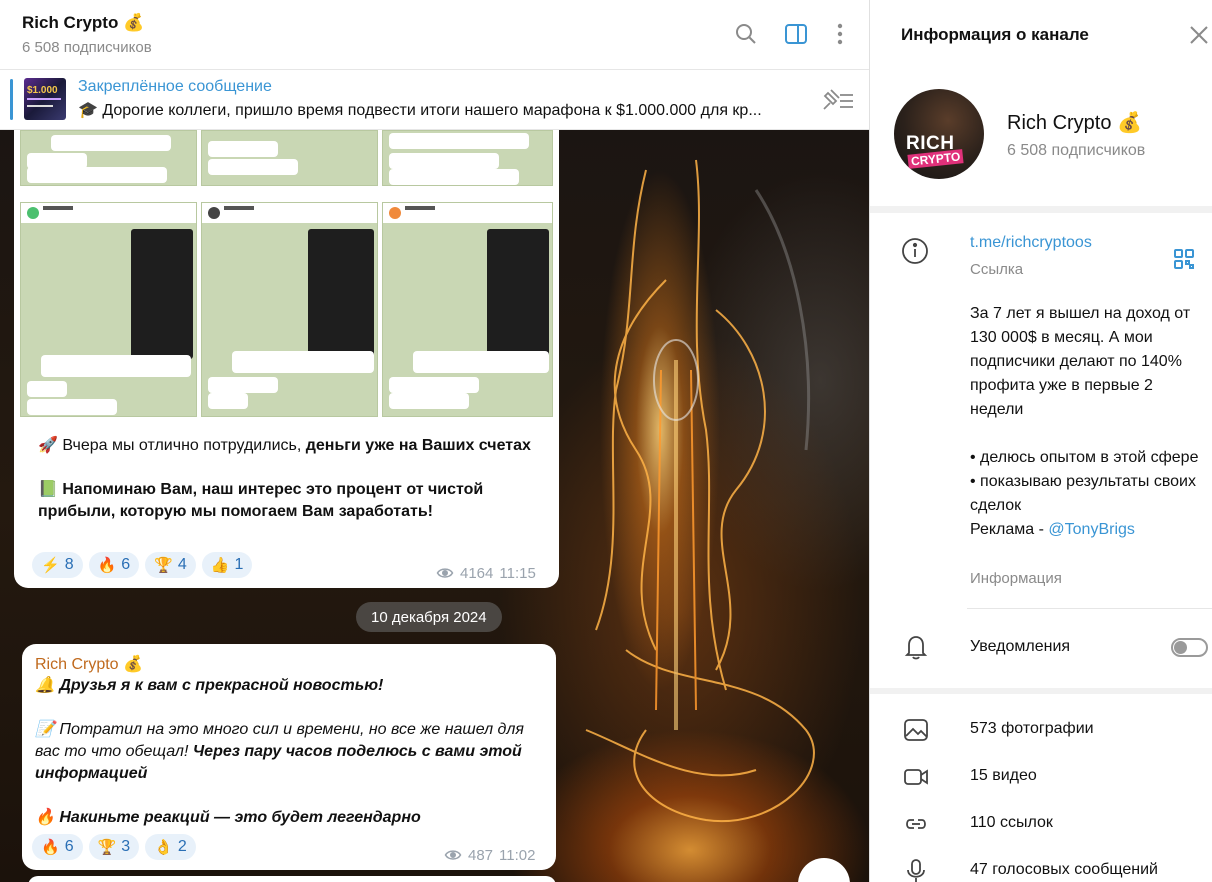  Describe the element at coordinates (939, 134) in the screenshot. I see `channel-avatar: RICH CRYPTO` at that location.